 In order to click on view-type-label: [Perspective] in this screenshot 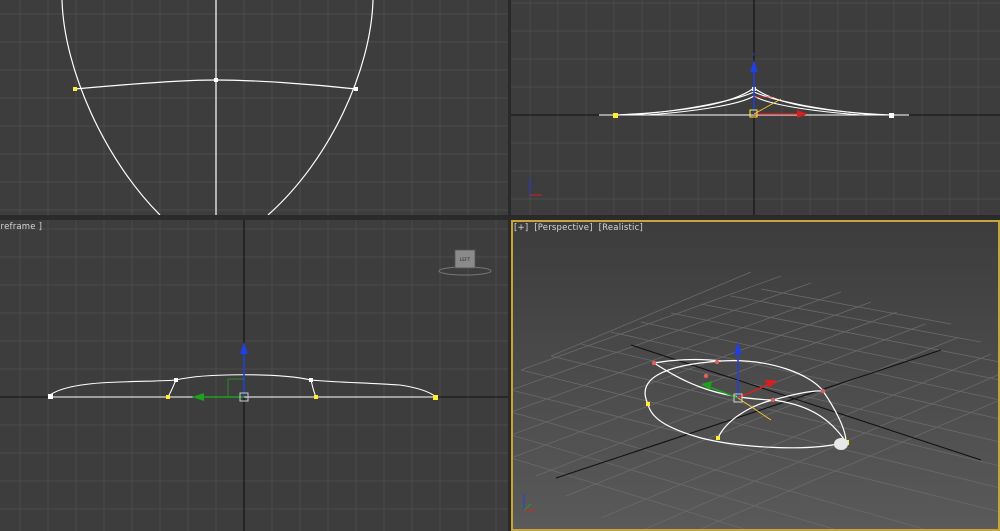, I will do `click(563, 228)`.